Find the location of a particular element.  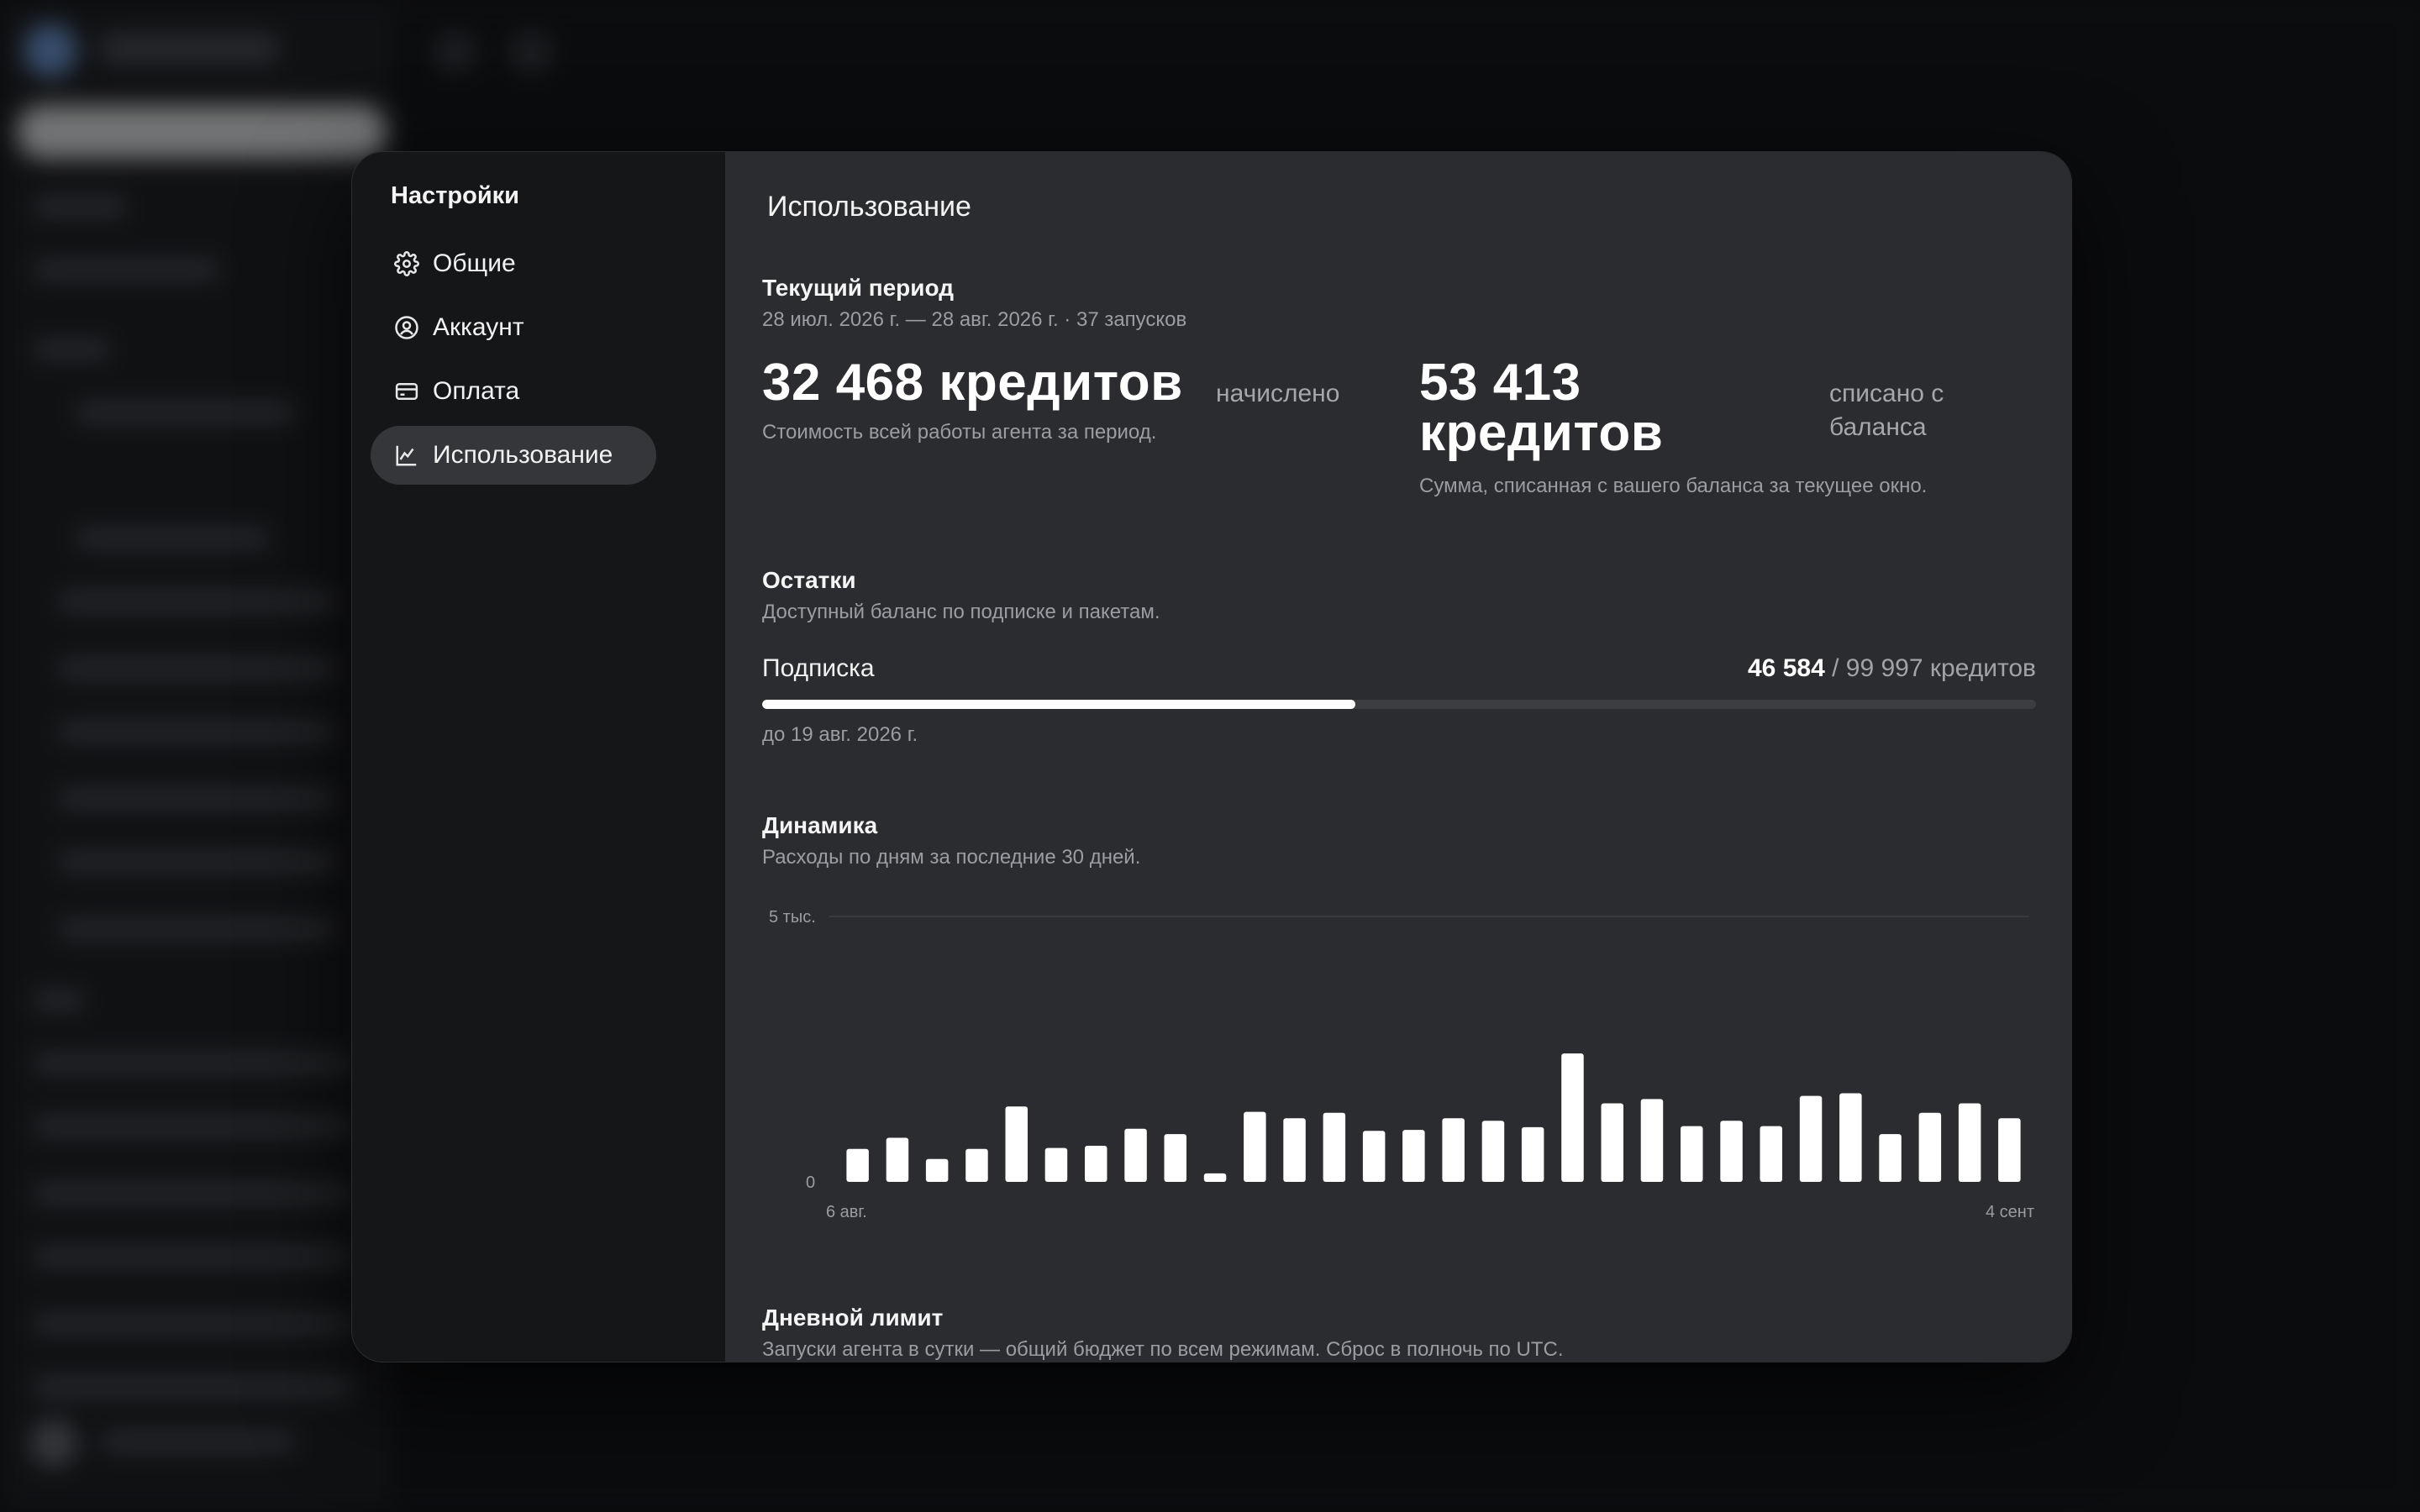

nav-item-label: Общие is located at coordinates (475, 263).